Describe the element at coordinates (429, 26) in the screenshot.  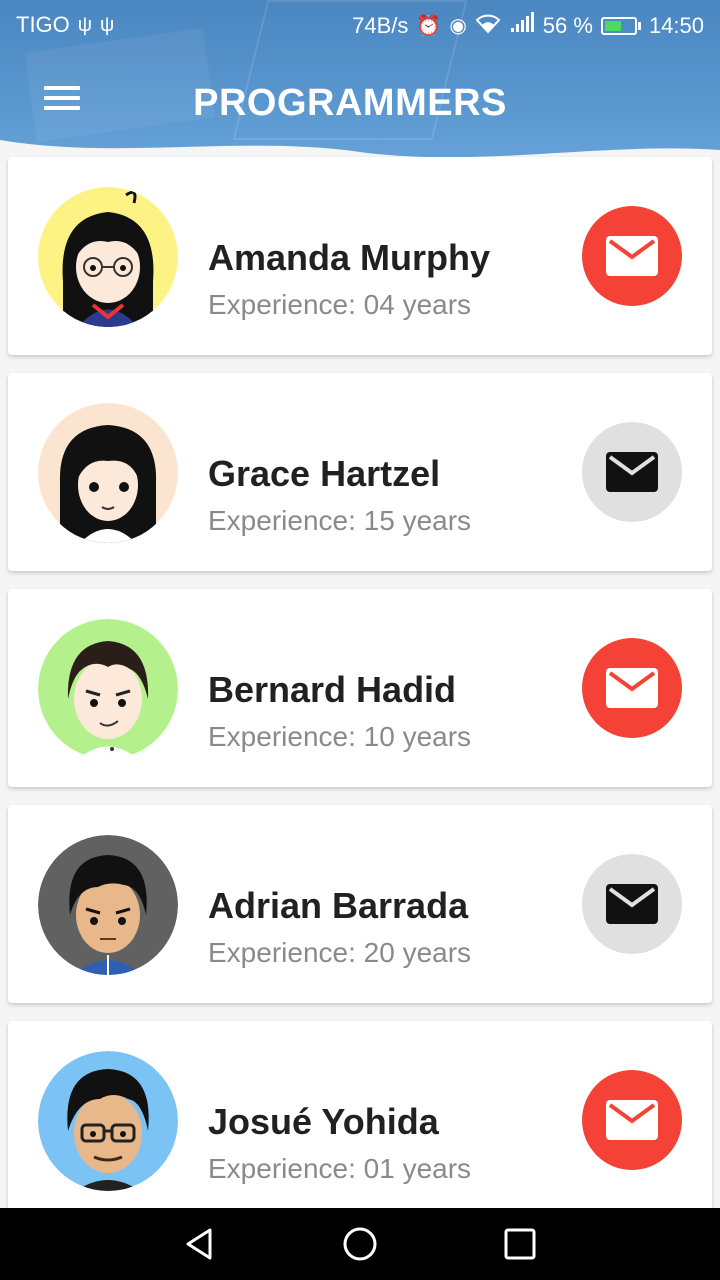
I see `alarm-icon: ⏰` at that location.